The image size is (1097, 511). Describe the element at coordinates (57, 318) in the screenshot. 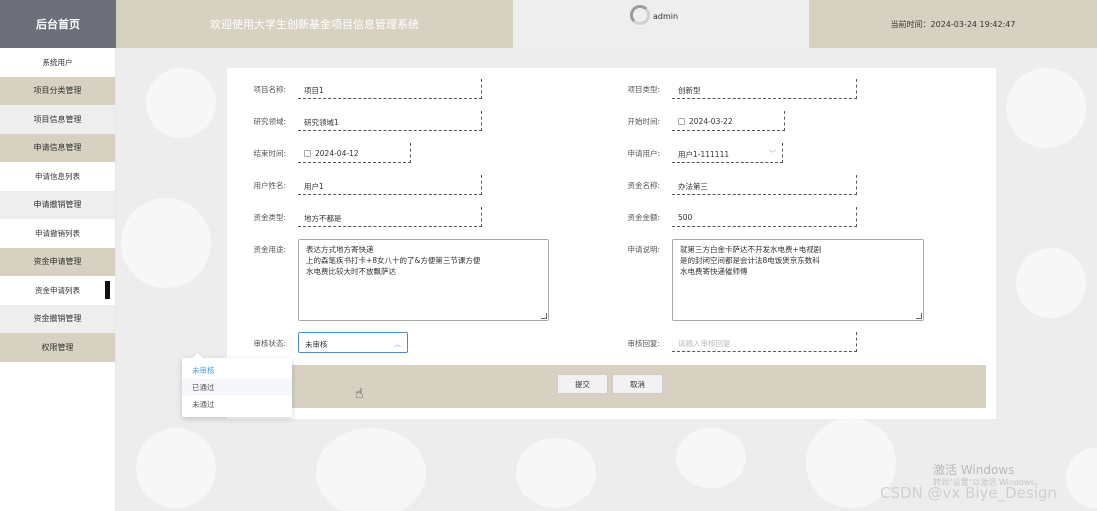

I see `sidebar-item-fund-revoke: 资金撤销管理` at that location.